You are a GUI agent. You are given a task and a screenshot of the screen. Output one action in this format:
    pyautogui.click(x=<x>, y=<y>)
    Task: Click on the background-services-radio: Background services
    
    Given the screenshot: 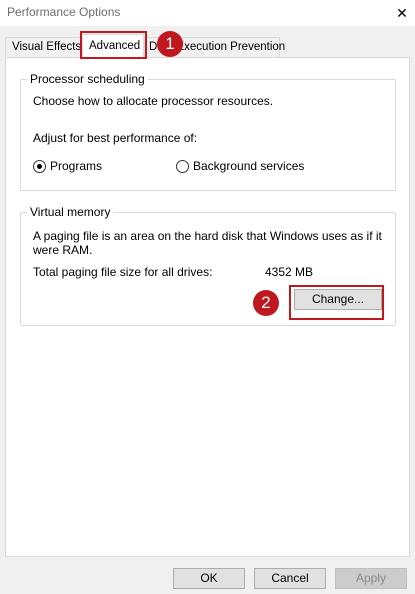 What is the action you would take?
    pyautogui.click(x=240, y=166)
    